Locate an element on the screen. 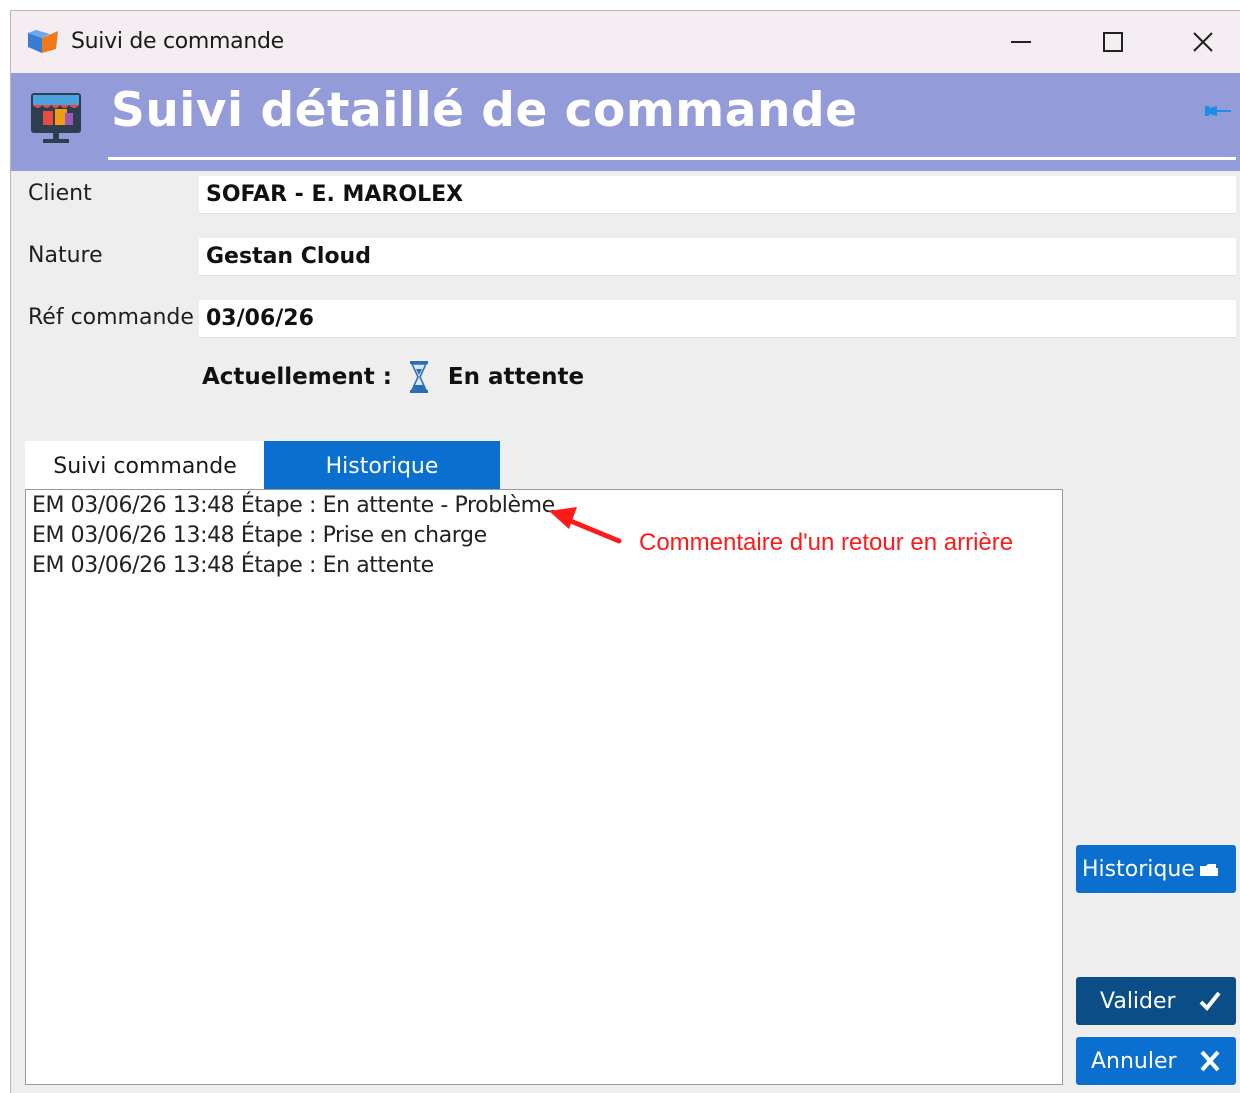  pin-icon is located at coordinates (1218, 111).